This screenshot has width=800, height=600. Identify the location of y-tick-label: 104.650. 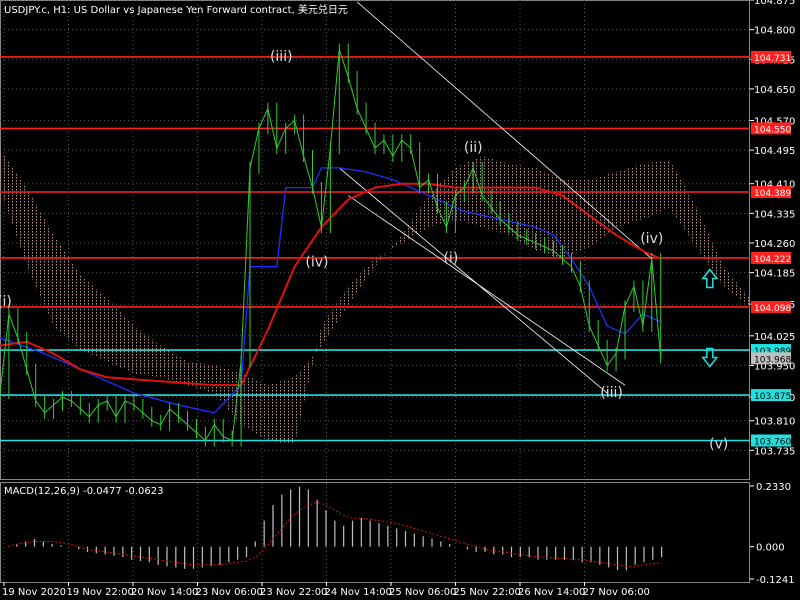
(774, 90).